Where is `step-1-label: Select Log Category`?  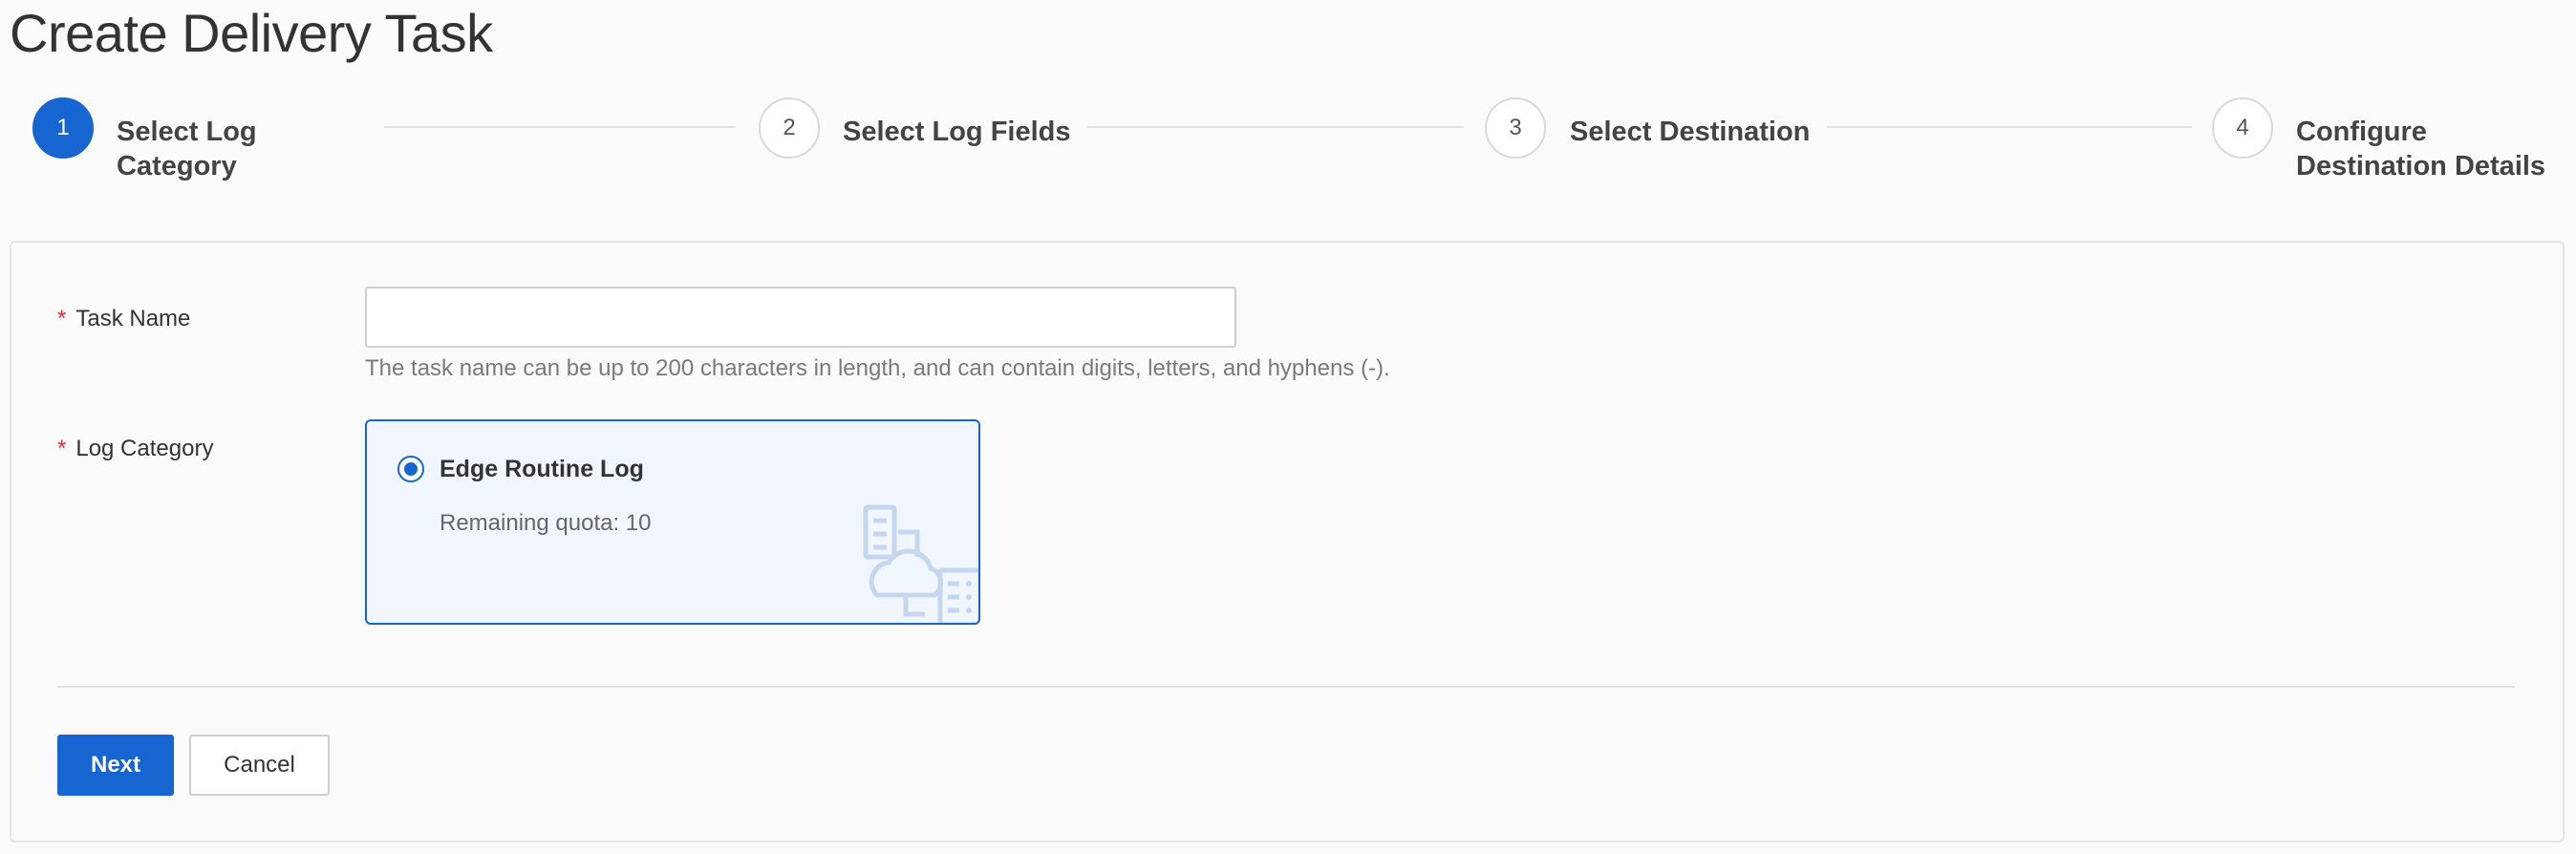
step-1-label: Select Log Category is located at coordinates (187, 149).